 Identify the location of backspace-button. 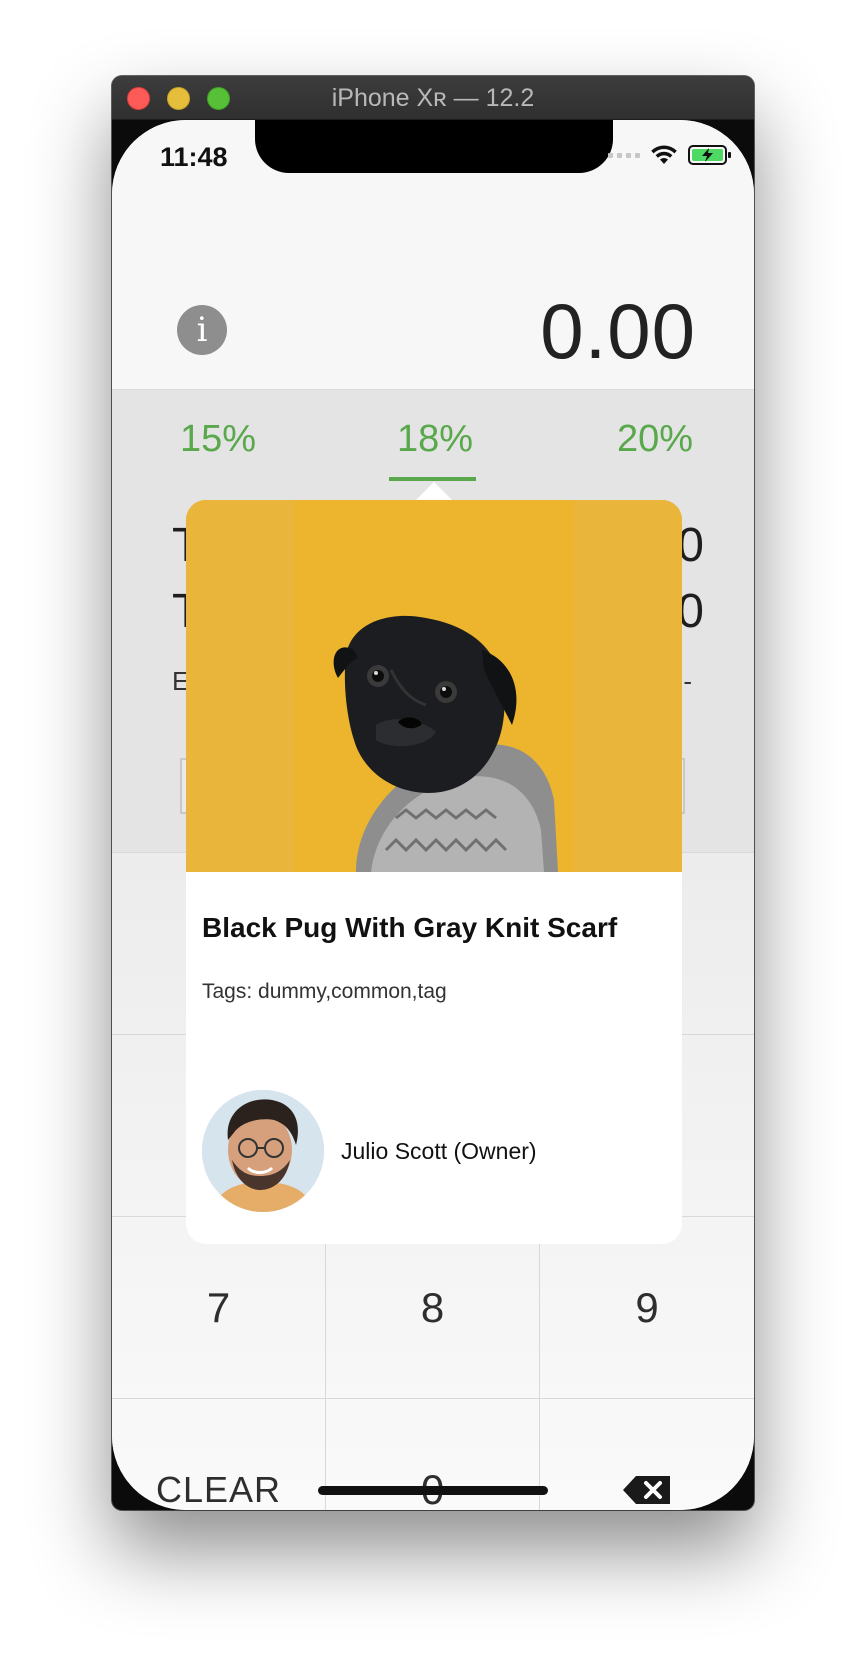
(647, 1454).